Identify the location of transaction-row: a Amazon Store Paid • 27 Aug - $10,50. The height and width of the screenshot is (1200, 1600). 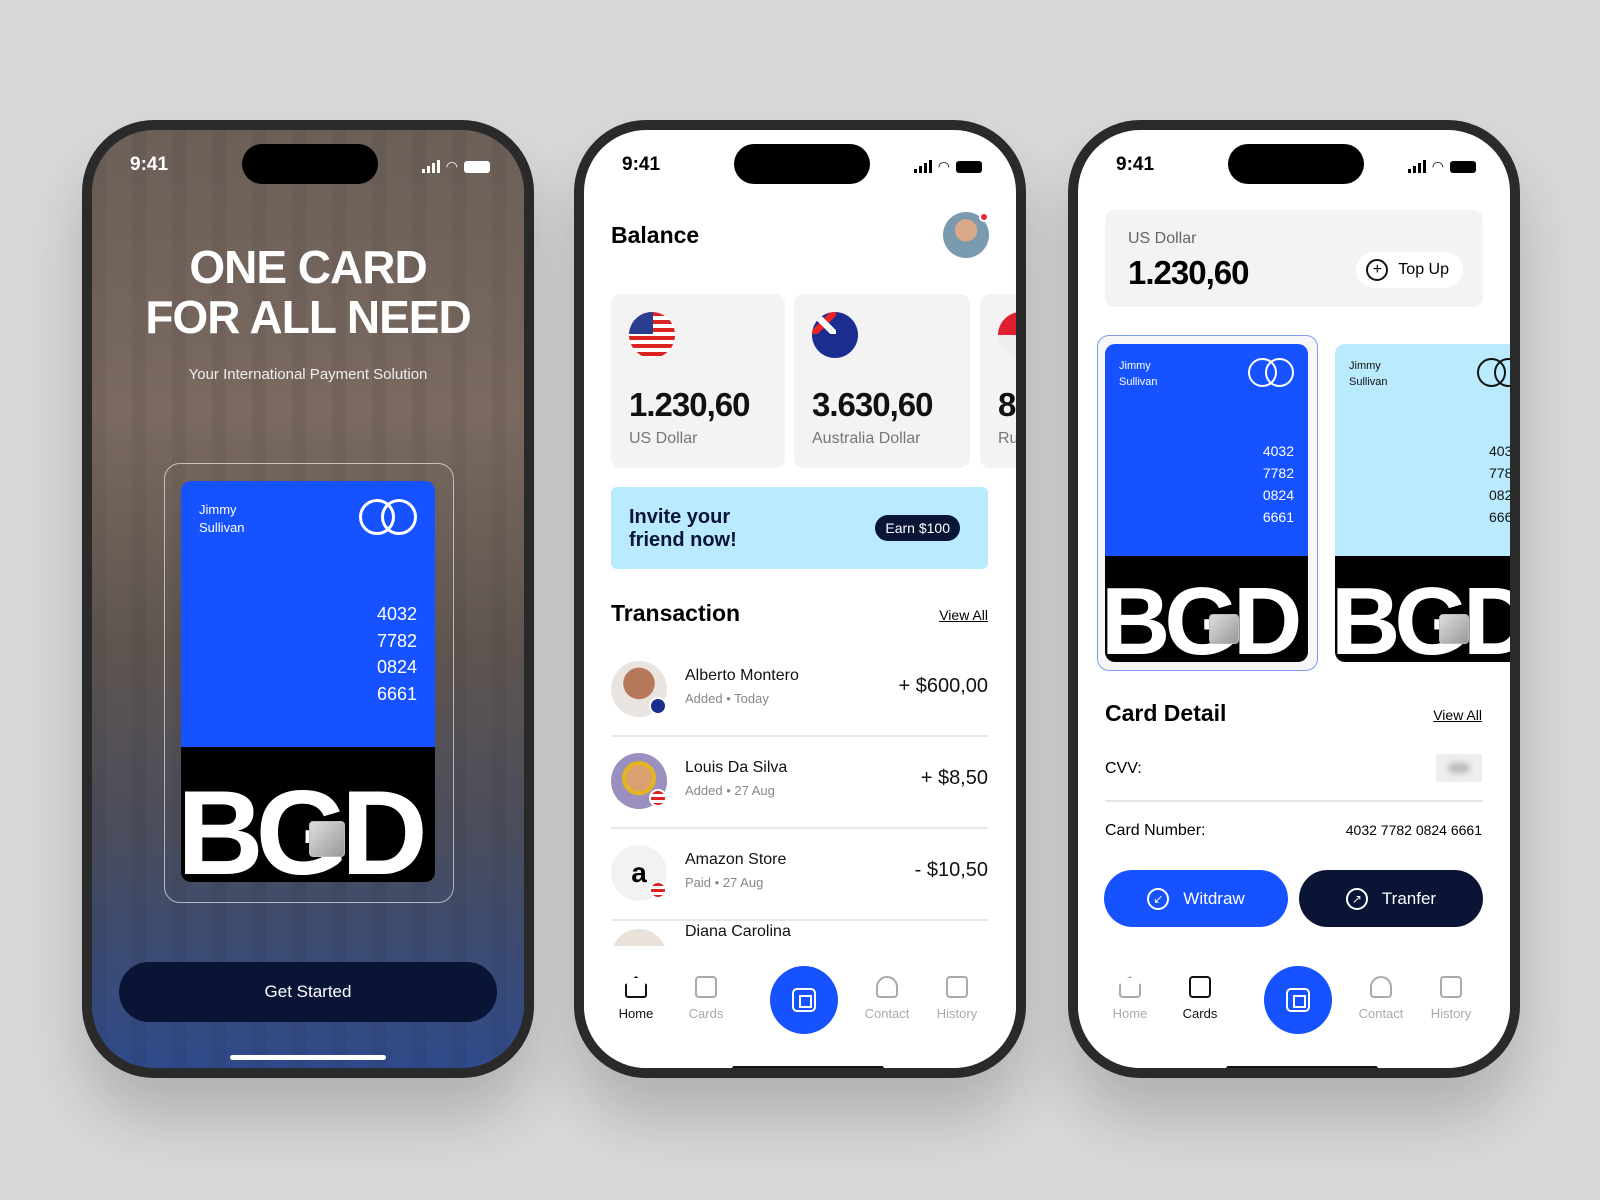
(799, 875).